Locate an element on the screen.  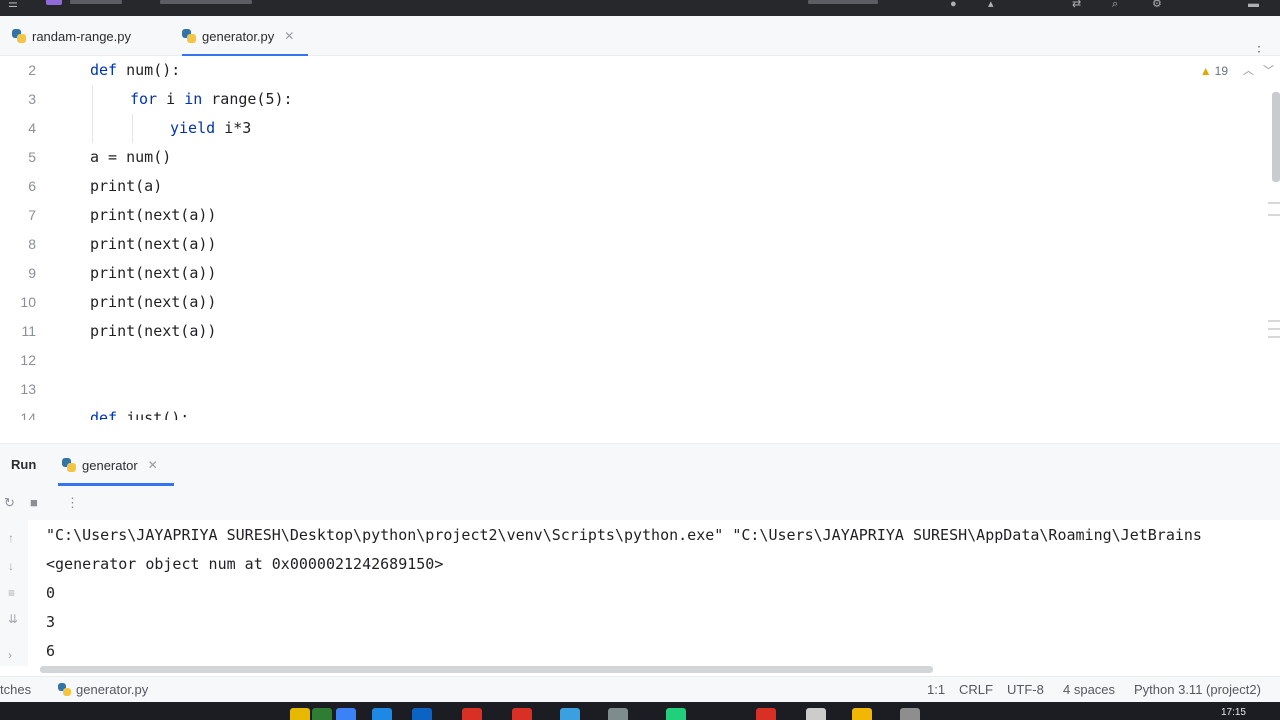
close-window-icon: ▬ is located at coordinates (1253, 5).